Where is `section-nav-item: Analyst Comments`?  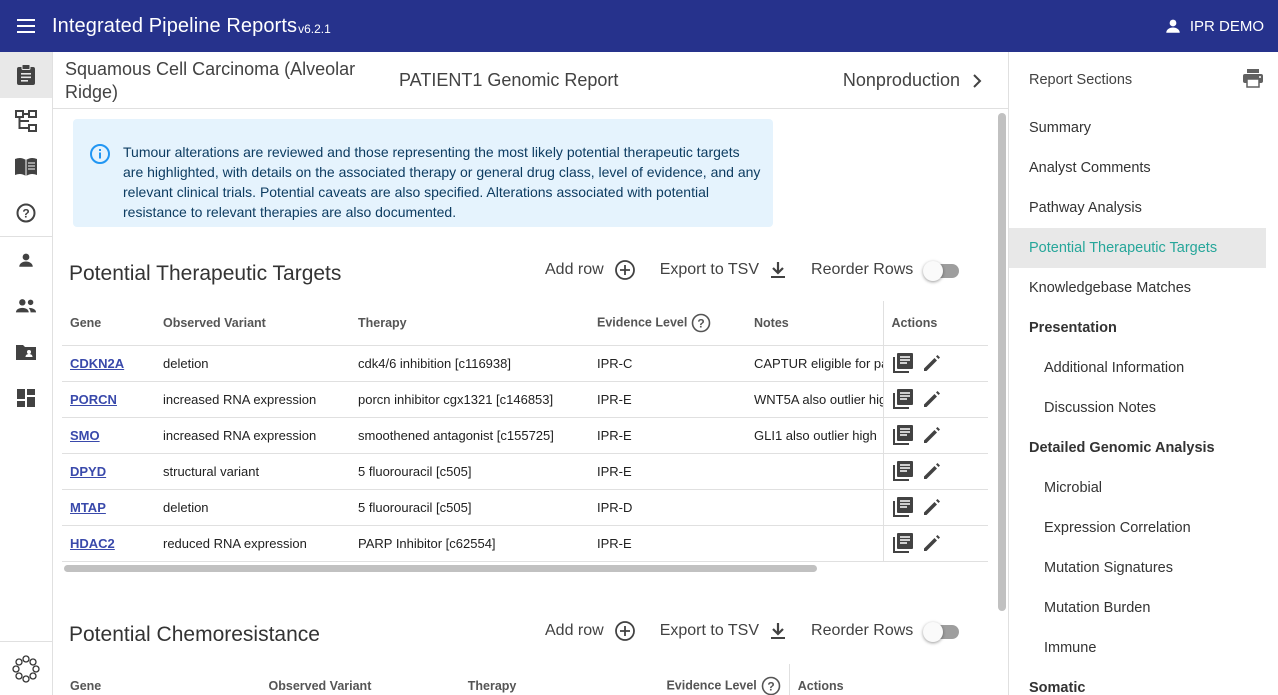
section-nav-item: Analyst Comments is located at coordinates (1143, 168).